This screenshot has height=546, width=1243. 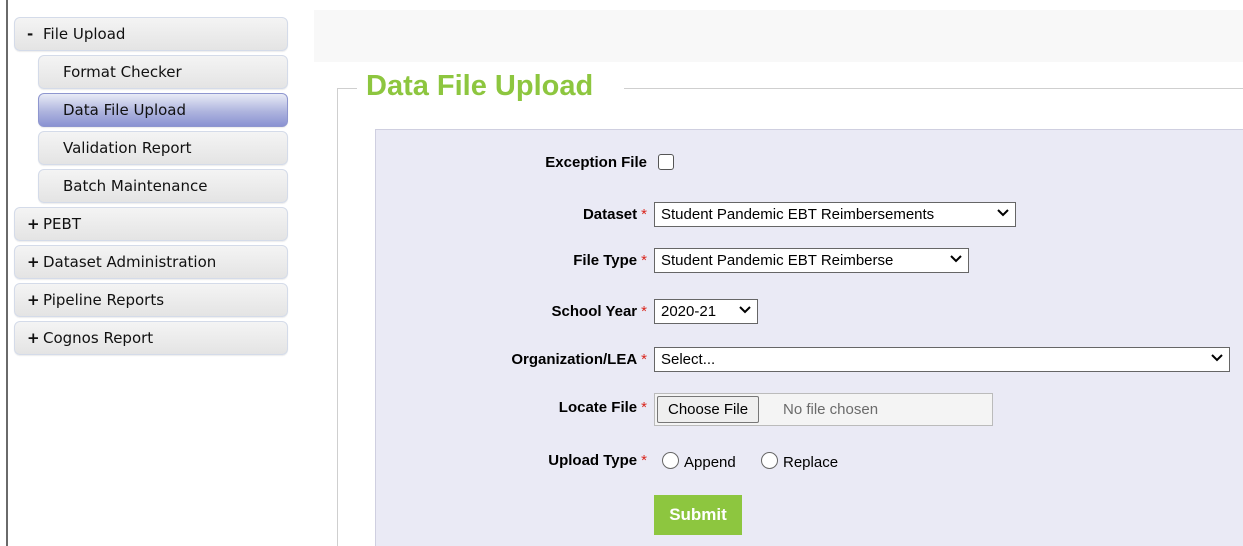 I want to click on submit-button: Submit, so click(x=698, y=515).